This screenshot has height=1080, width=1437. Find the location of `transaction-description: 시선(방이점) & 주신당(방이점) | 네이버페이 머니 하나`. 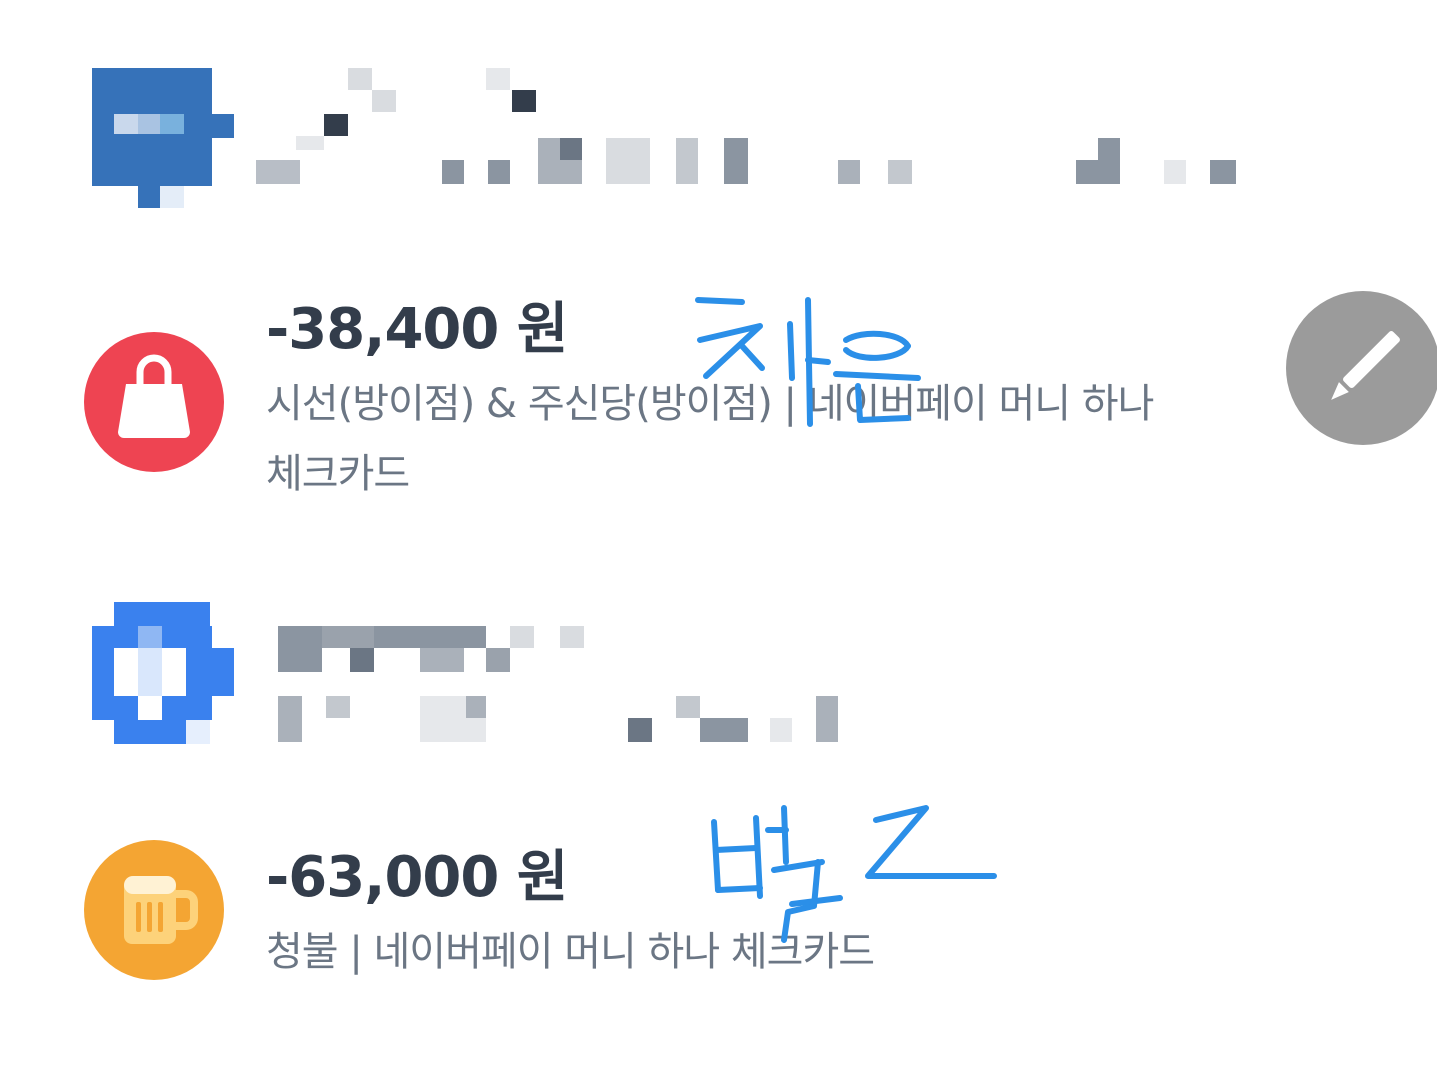

transaction-description: 시선(방이점) & 주신당(방이점) | 네이버페이 머니 하나 is located at coordinates (710, 404).